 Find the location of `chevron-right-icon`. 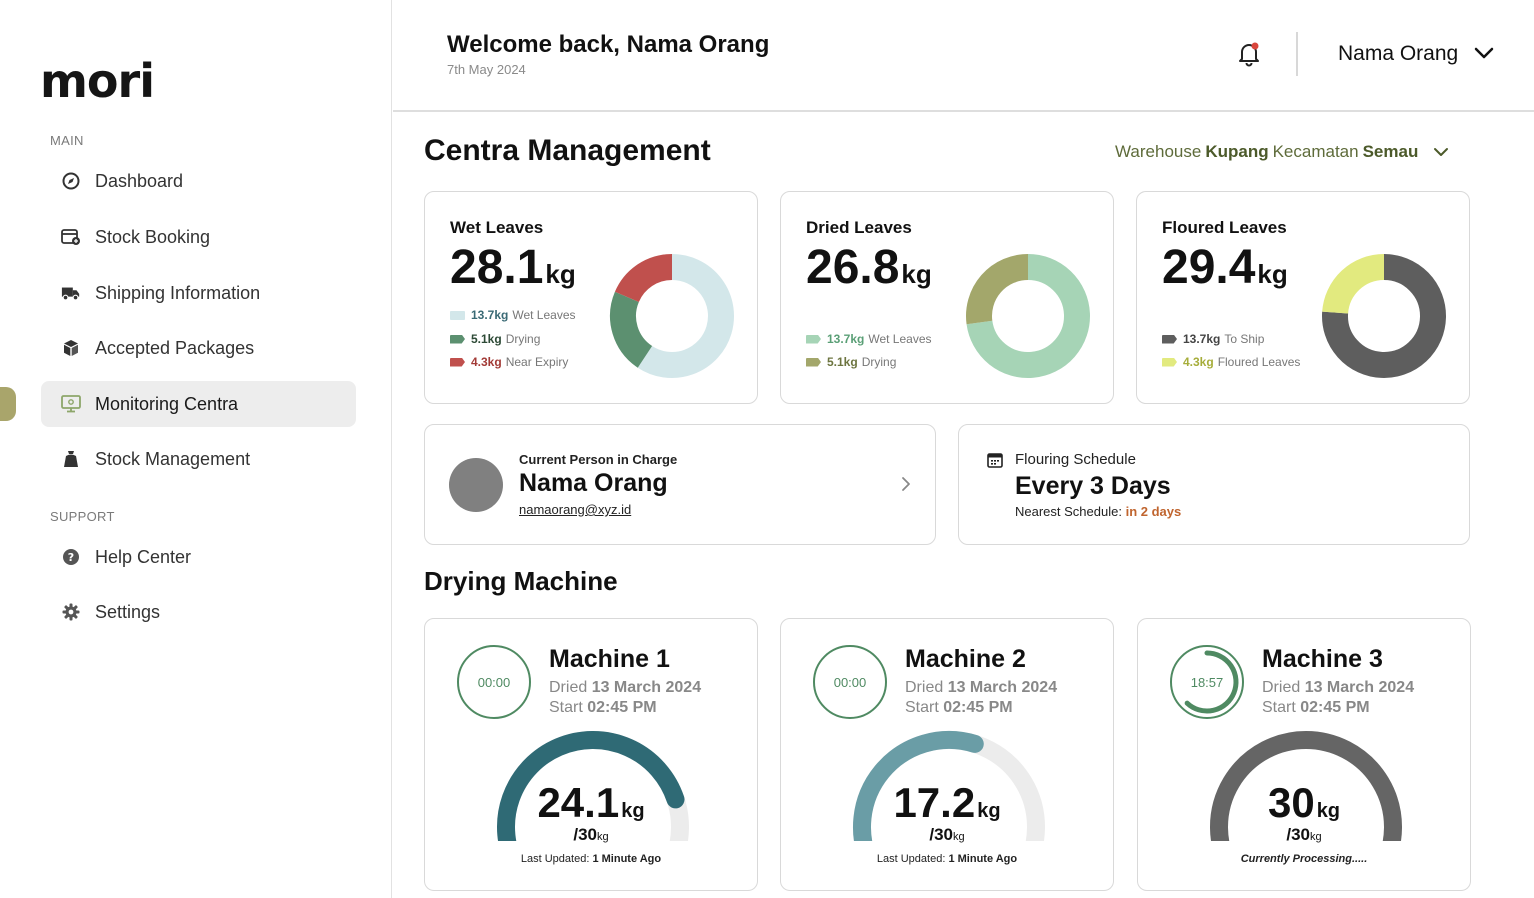

chevron-right-icon is located at coordinates (906, 484).